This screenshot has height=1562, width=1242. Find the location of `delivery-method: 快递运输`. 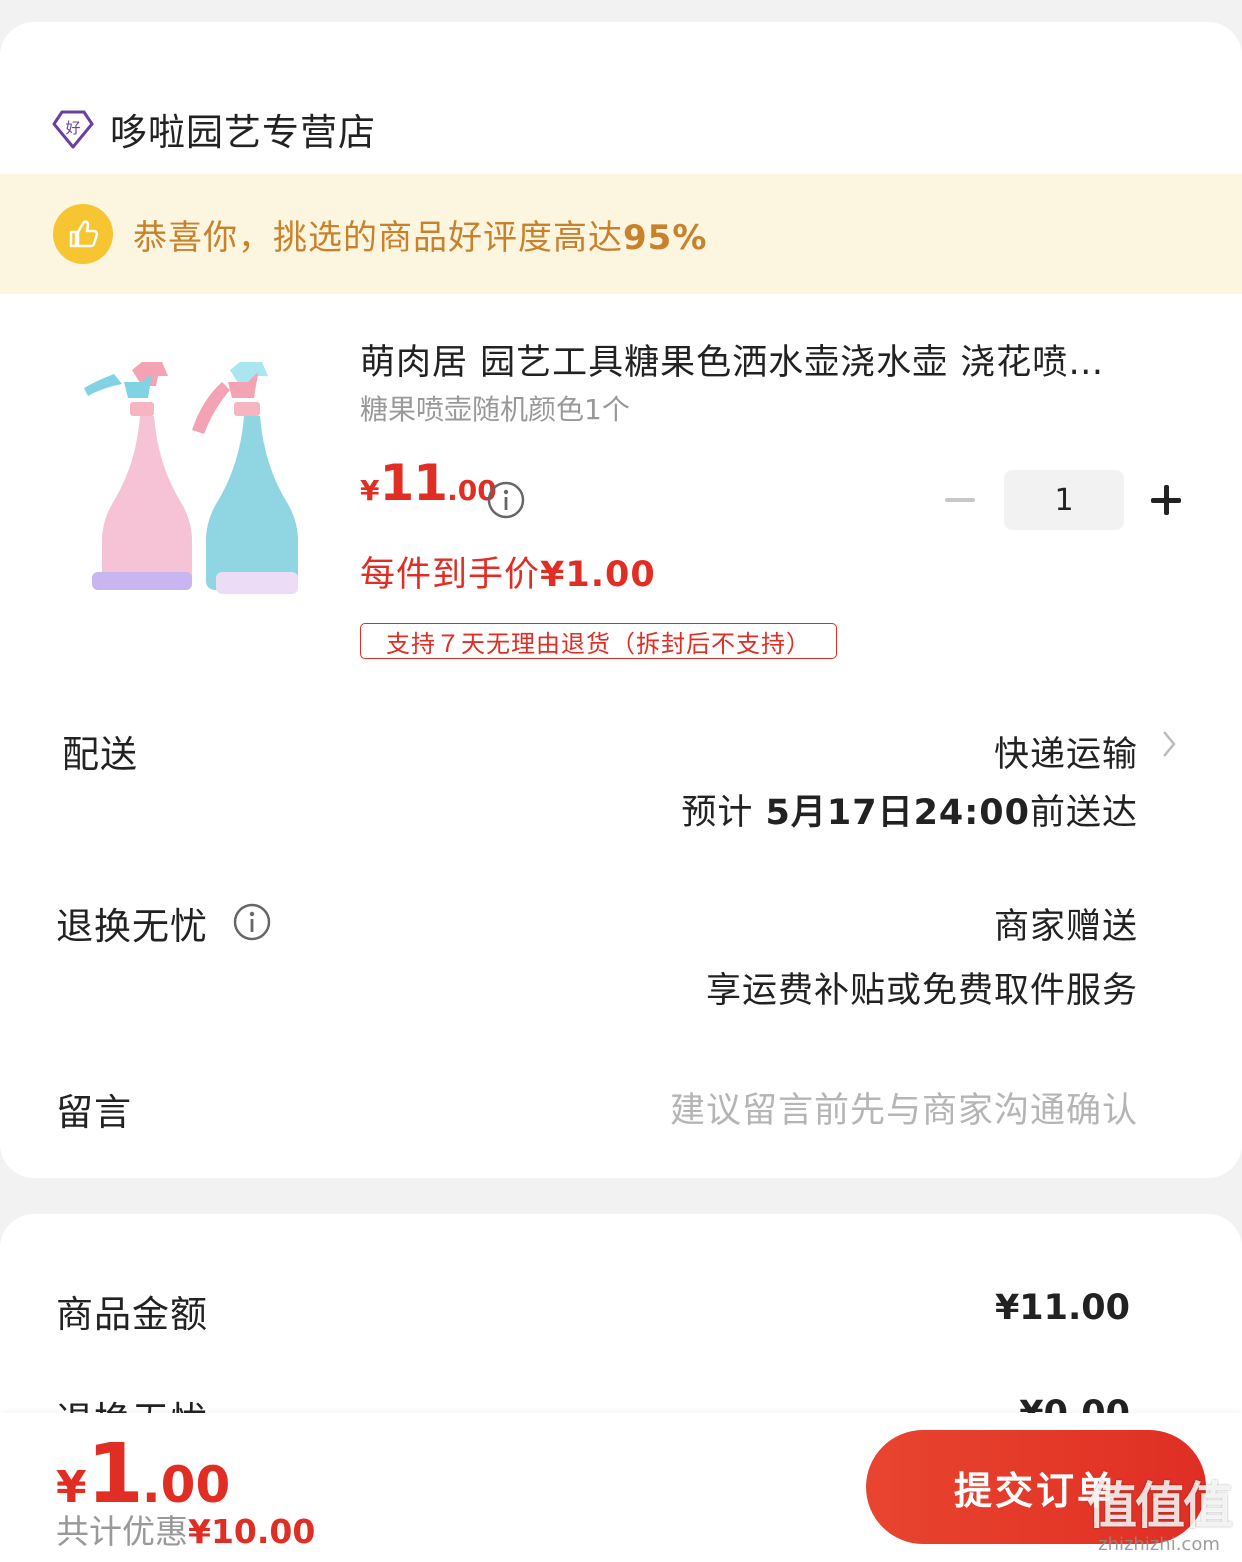

delivery-method: 快递运输 is located at coordinates (1066, 751).